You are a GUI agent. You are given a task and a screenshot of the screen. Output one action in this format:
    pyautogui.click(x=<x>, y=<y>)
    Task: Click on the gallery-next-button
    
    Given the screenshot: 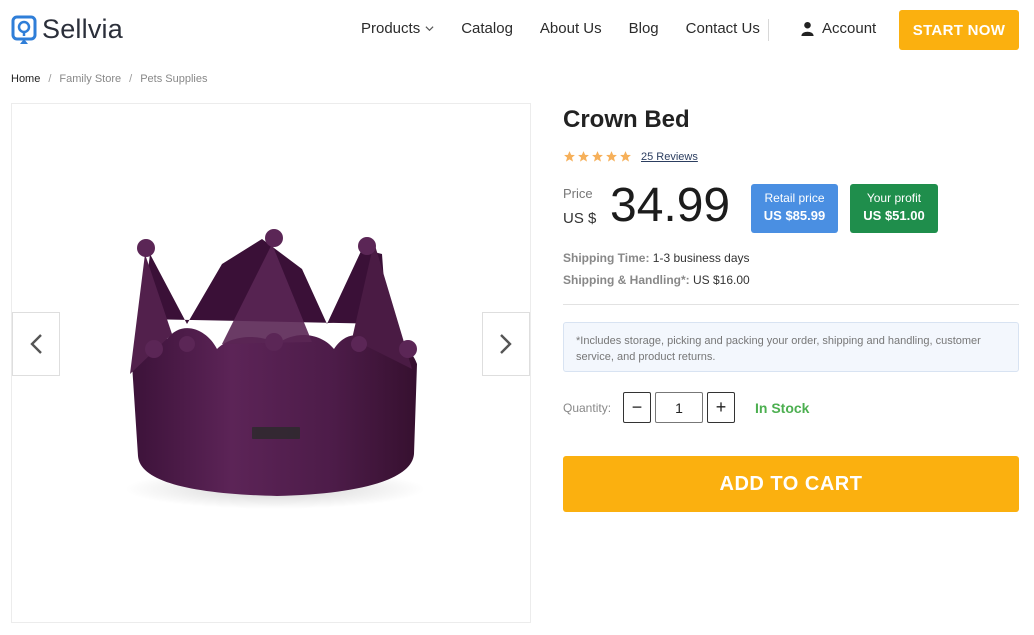 What is the action you would take?
    pyautogui.click(x=506, y=344)
    